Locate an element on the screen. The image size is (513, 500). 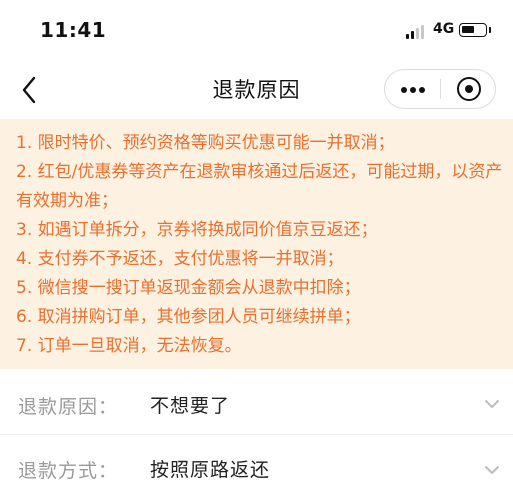
refund-reason-value: 不想要了 is located at coordinates (190, 406).